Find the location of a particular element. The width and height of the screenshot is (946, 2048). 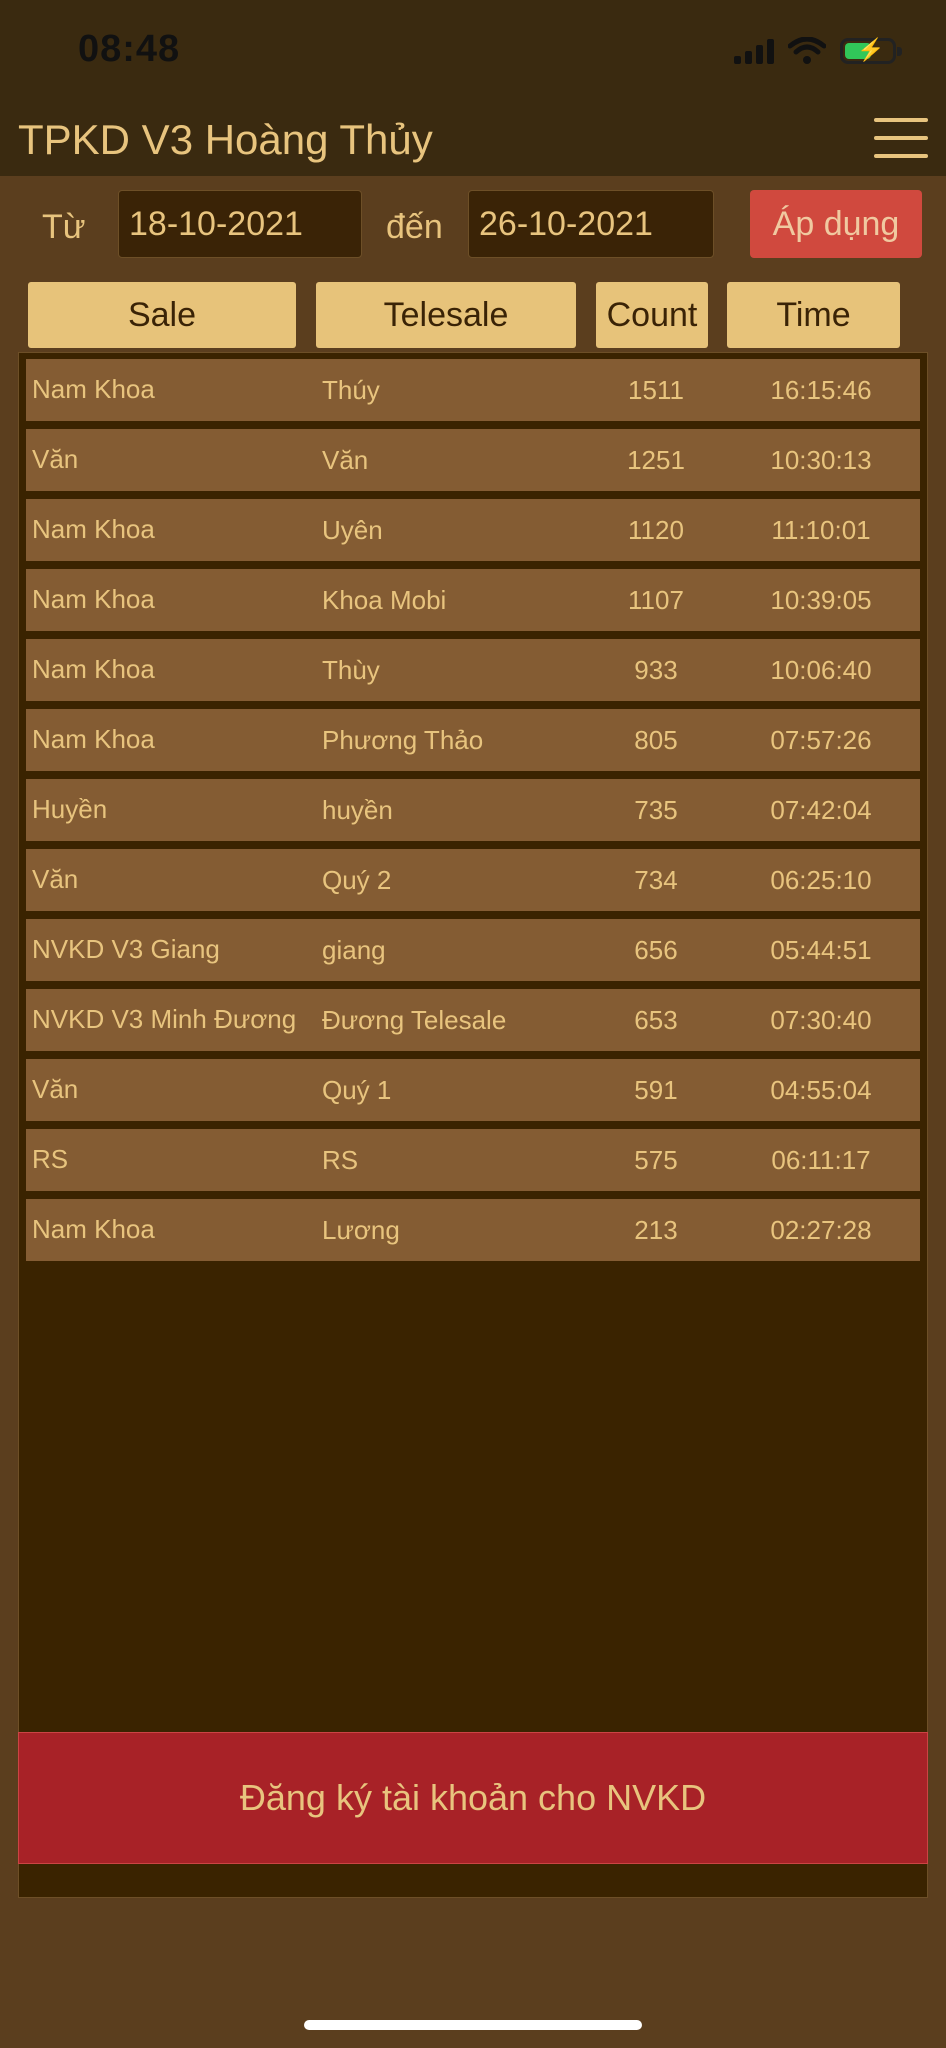

cell-telesale: Văn is located at coordinates (345, 459).